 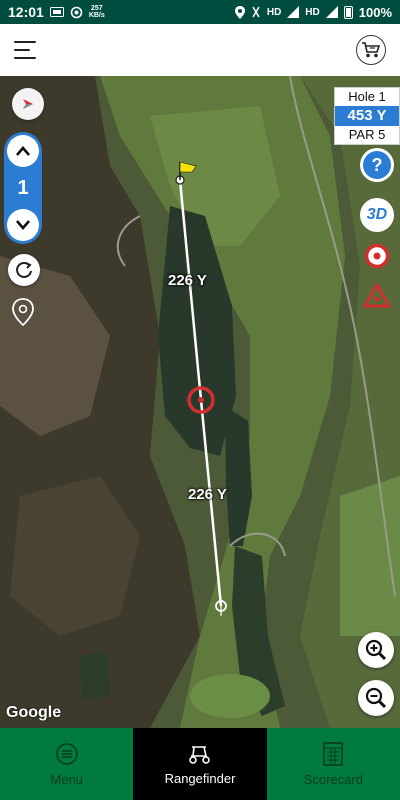 I want to click on signal-icon, so click(x=293, y=12).